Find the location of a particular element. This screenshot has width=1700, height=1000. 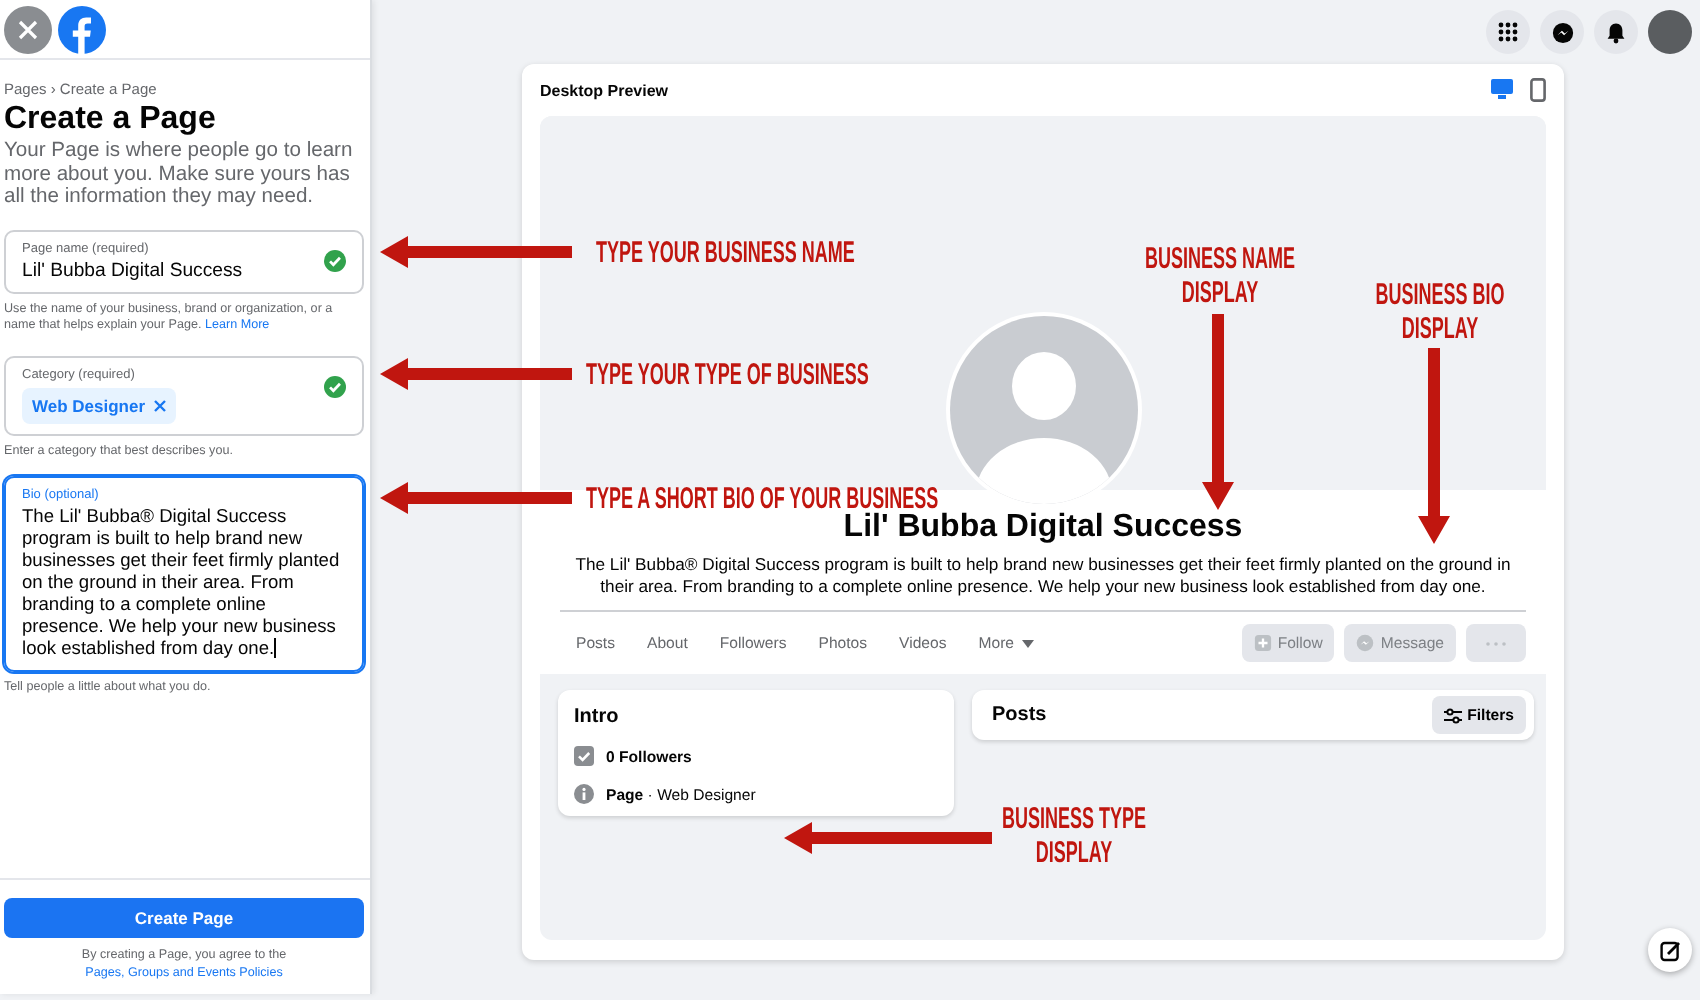

desktop-icon is located at coordinates (1502, 90).